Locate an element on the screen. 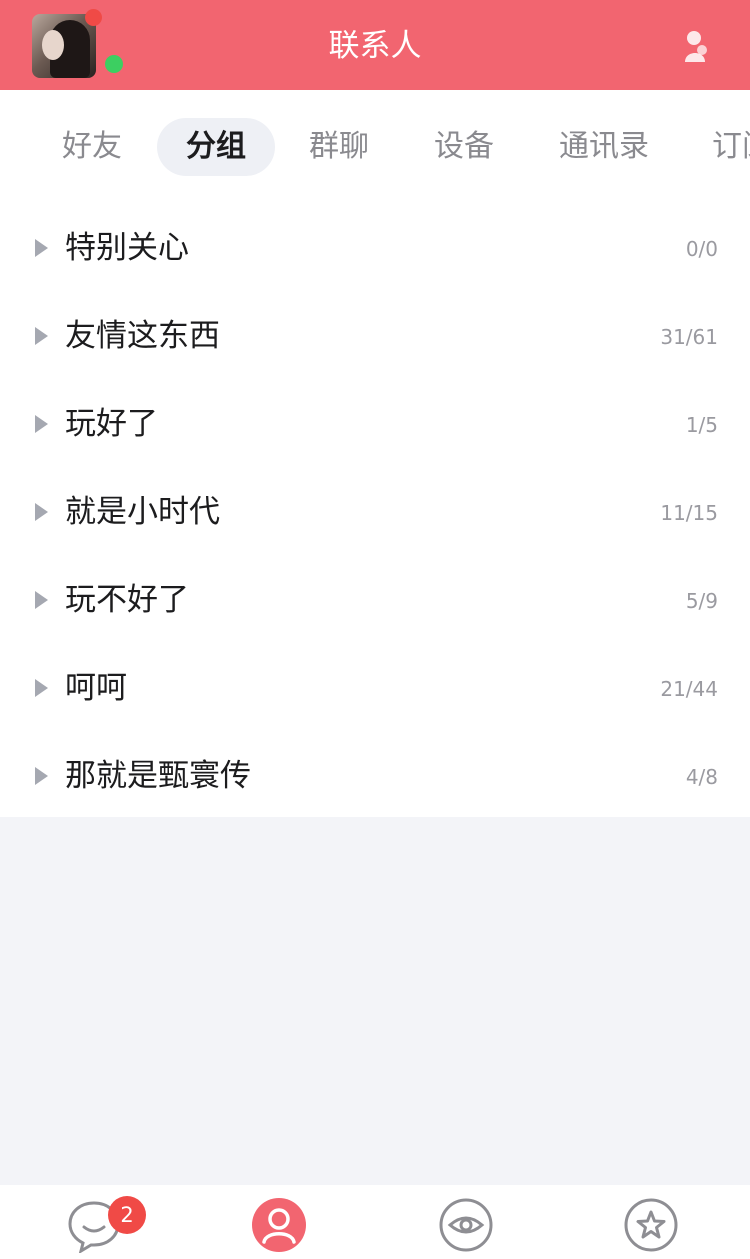  tab-groups: 分组 is located at coordinates (216, 147).